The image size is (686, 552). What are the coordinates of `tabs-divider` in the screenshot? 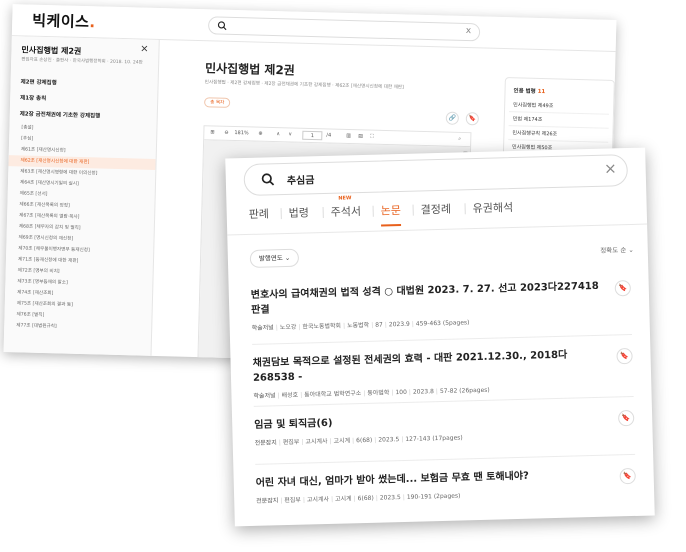 It's located at (437, 229).